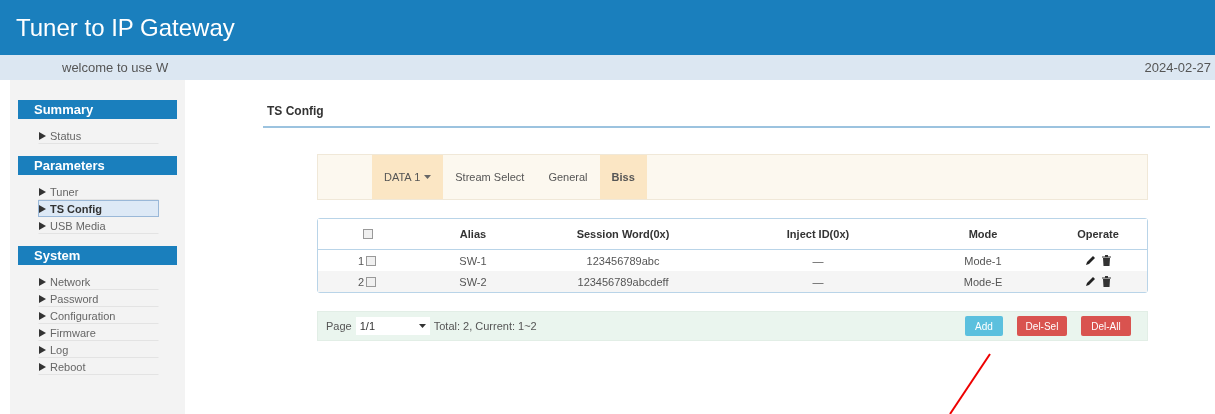  I want to click on pager-summary: Total: 2, Current: 1~2, so click(485, 326).